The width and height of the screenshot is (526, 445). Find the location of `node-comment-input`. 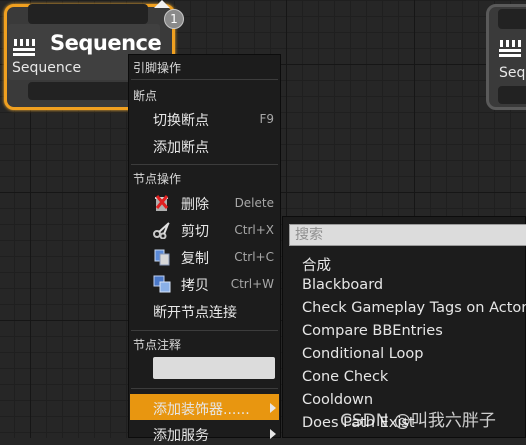

node-comment-input is located at coordinates (214, 368).